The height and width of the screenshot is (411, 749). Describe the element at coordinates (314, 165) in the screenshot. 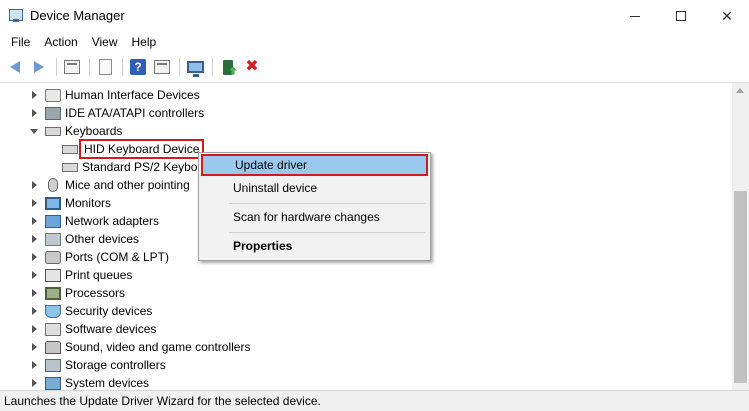

I see `context-update-driver: Update driver` at that location.